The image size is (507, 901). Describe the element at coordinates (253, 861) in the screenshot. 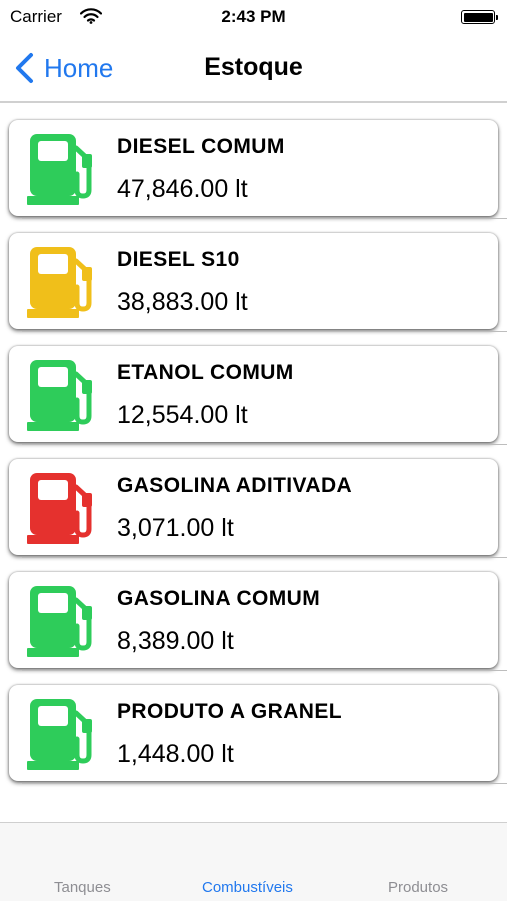

I see `tab-bar: Tanques Combustíveis Produtos` at that location.